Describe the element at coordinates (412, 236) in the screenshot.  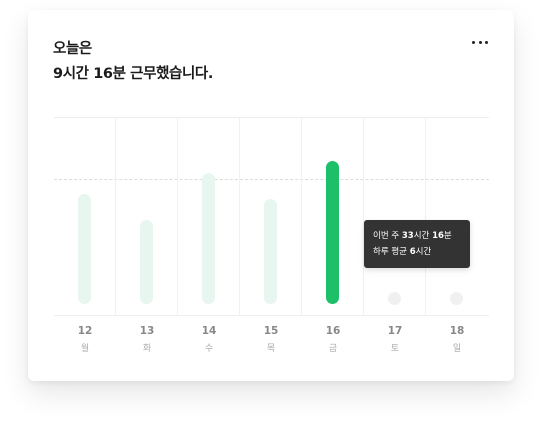
I see `tooltip-week-total: 이번 주 33시간 16분` at that location.